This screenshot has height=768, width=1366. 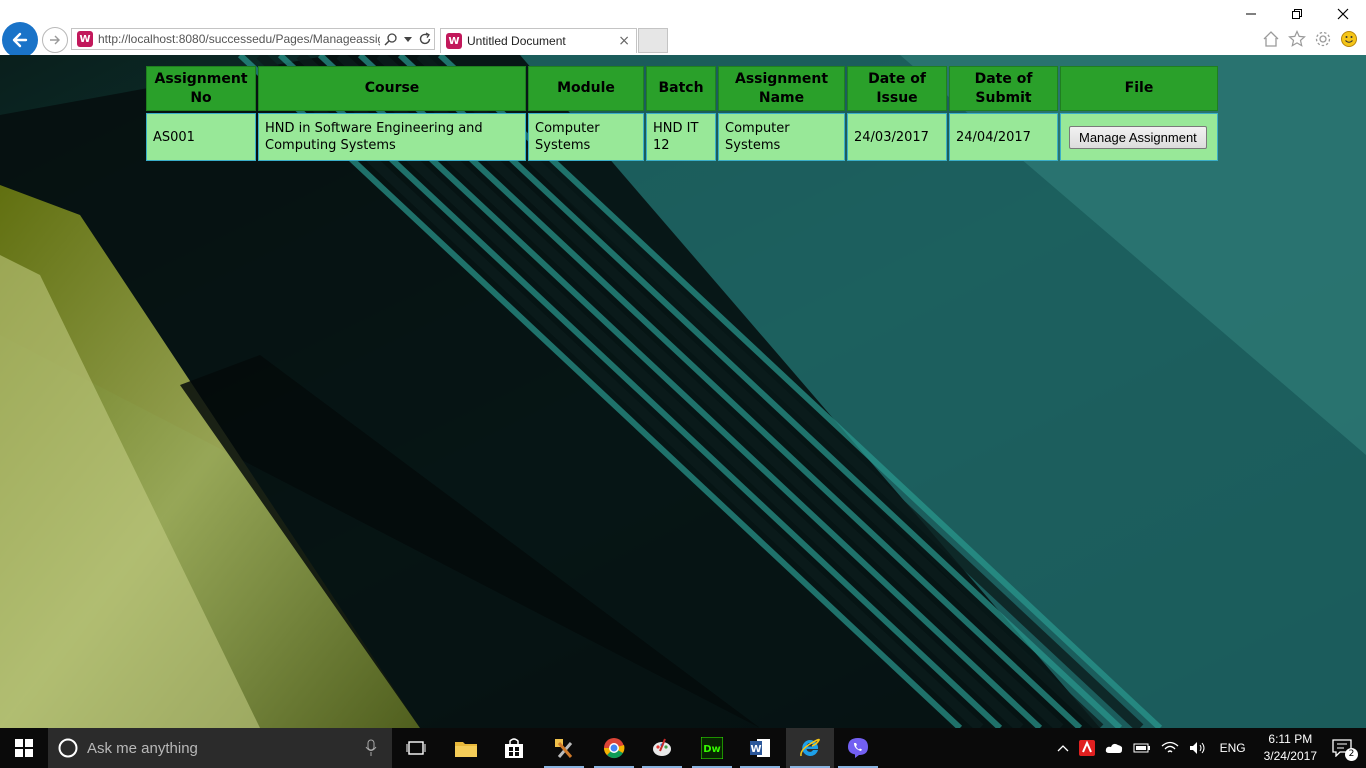 I want to click on taskbar-viber, so click(x=858, y=748).